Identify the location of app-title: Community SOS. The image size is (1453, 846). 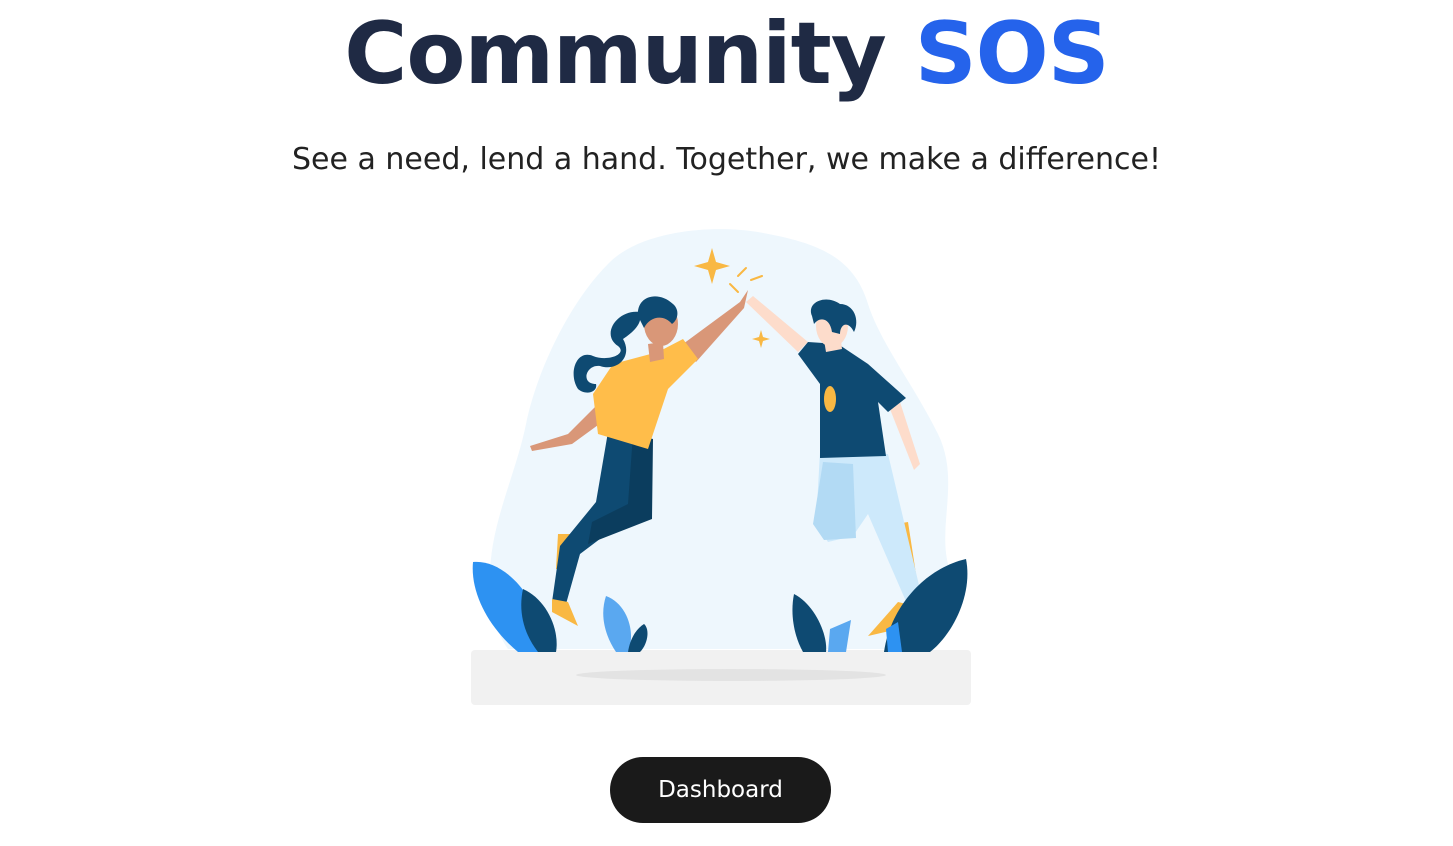
(726, 54).